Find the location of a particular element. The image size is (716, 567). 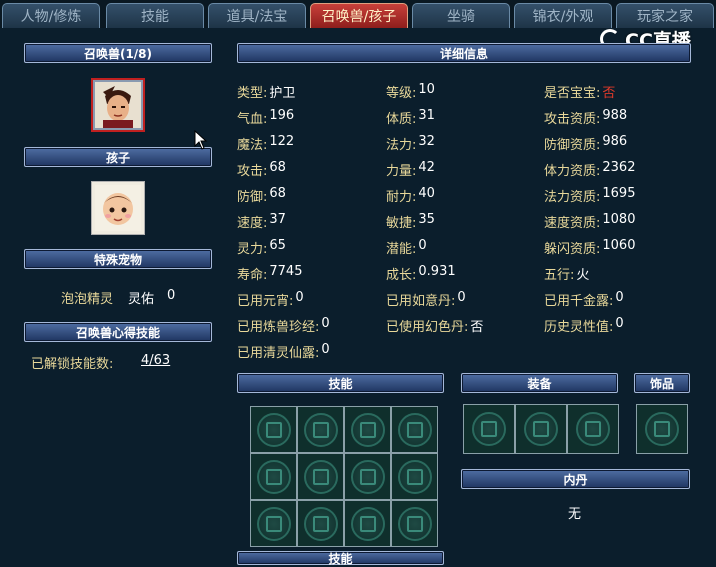

stat-value: 1080 is located at coordinates (619, 219).